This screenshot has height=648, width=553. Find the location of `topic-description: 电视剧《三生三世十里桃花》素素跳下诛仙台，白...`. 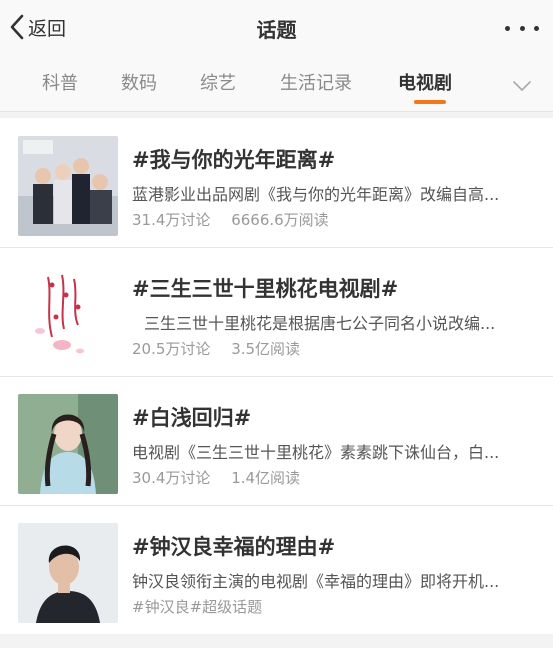

topic-description: 电视剧《三生三世十里桃花》素素跳下诛仙台，白... is located at coordinates (316, 452).